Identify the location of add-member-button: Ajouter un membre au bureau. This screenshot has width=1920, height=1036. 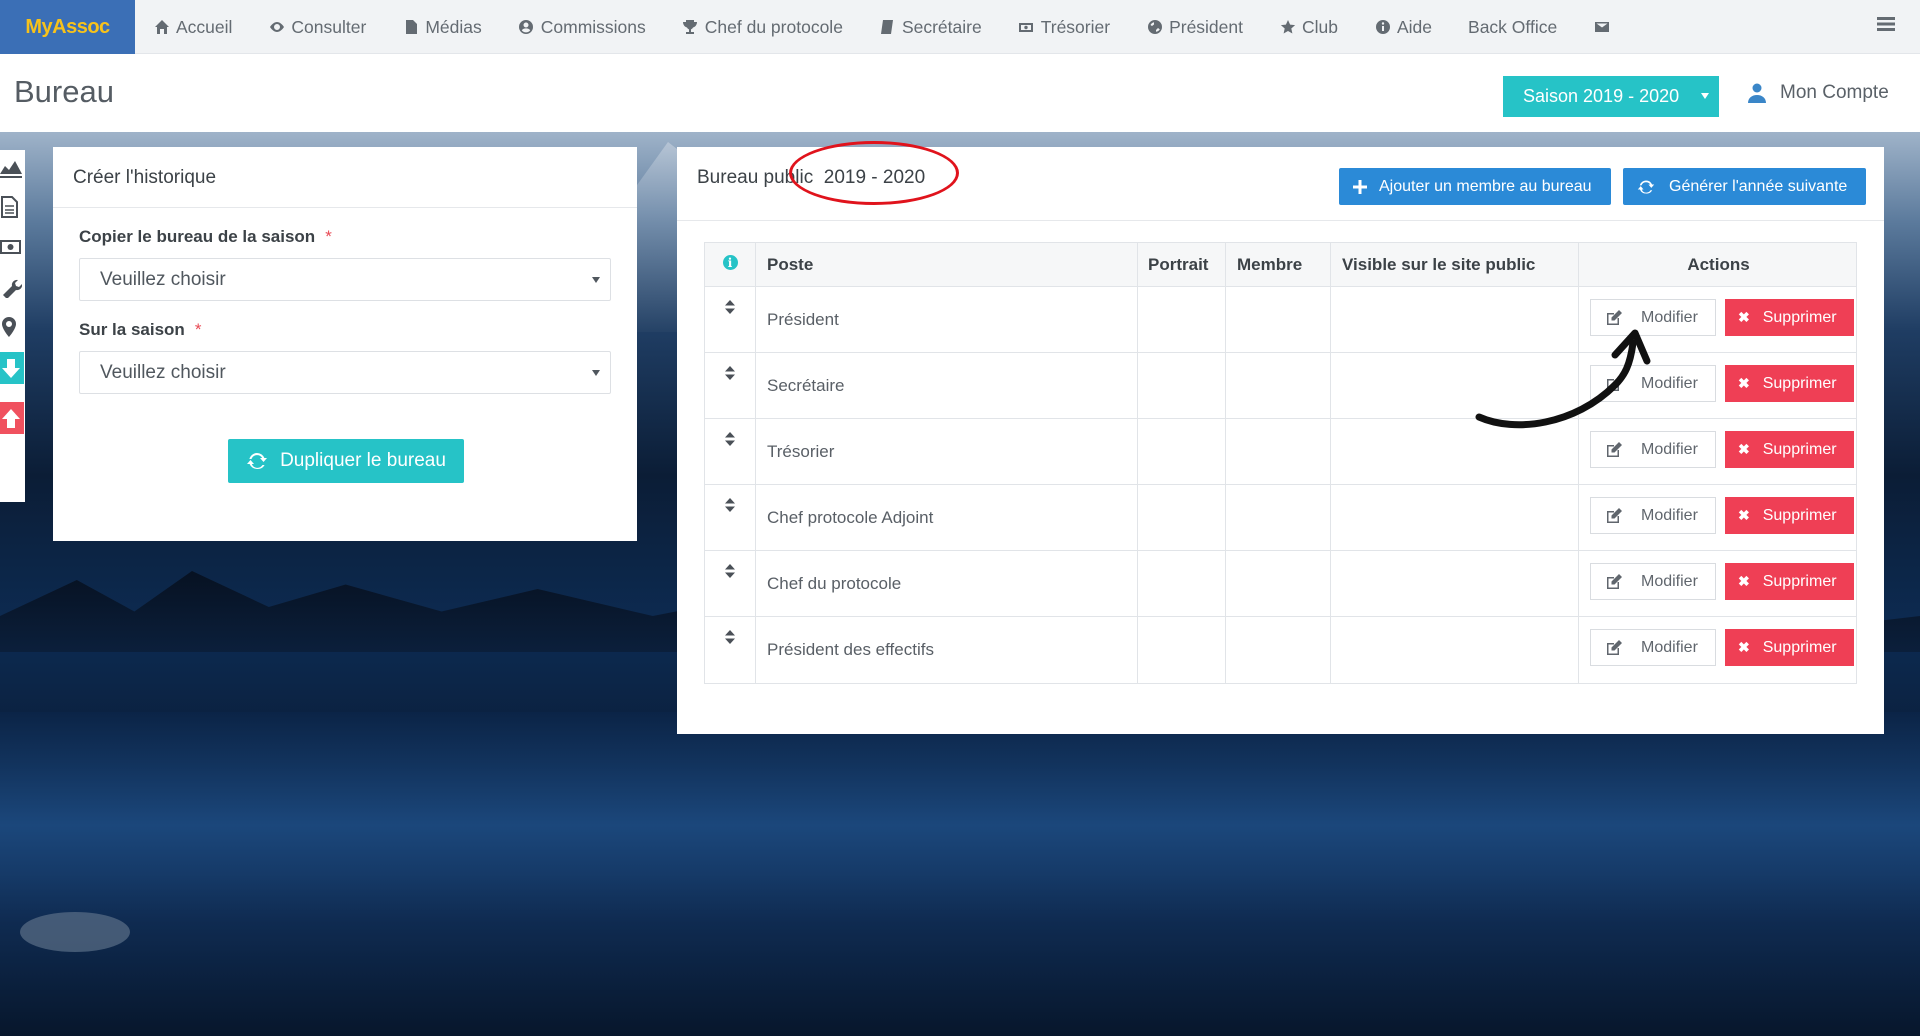
(1475, 186).